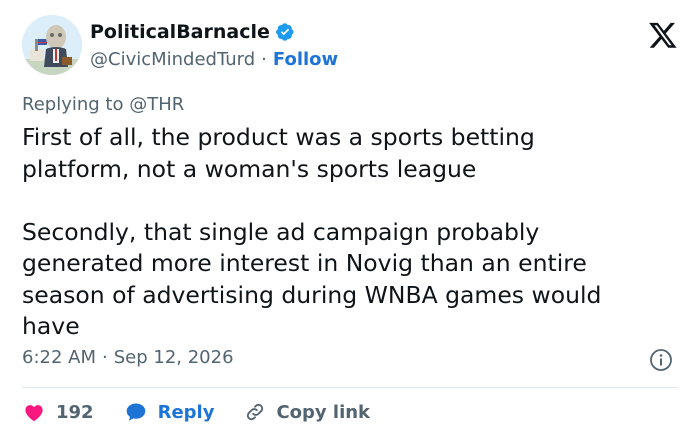  I want to click on heart-icon, so click(34, 413).